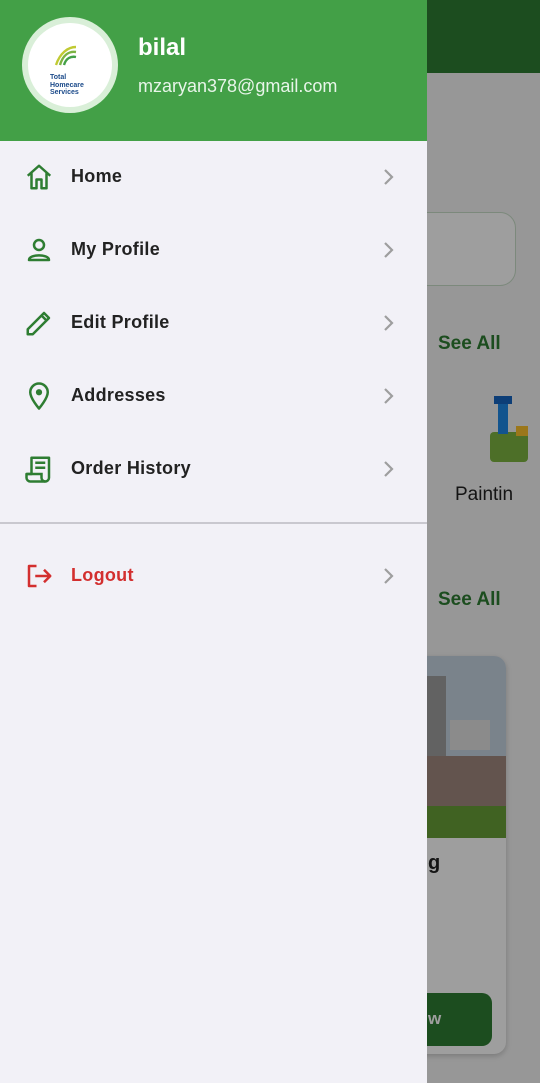  I want to click on person-icon, so click(39, 250).